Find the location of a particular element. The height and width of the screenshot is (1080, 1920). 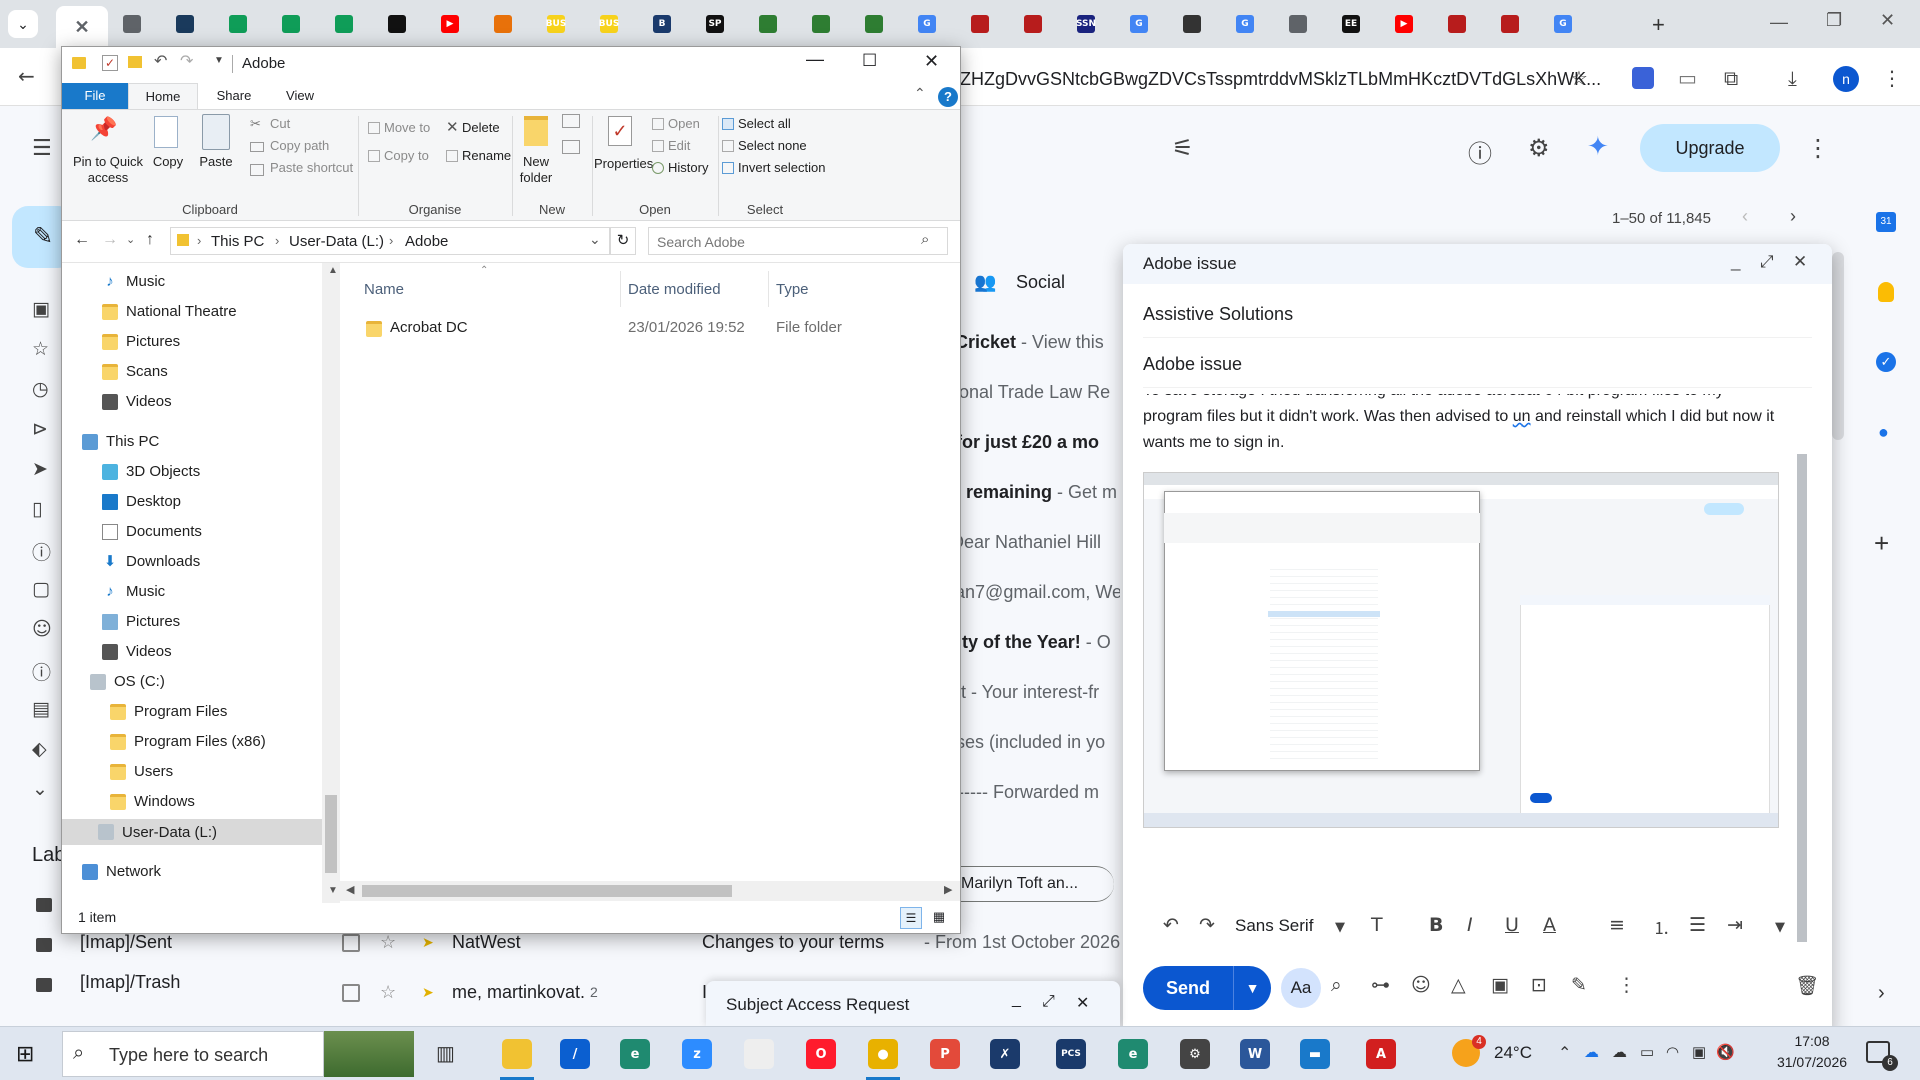

customize-toolbar-icon: ▼ is located at coordinates (219, 60).